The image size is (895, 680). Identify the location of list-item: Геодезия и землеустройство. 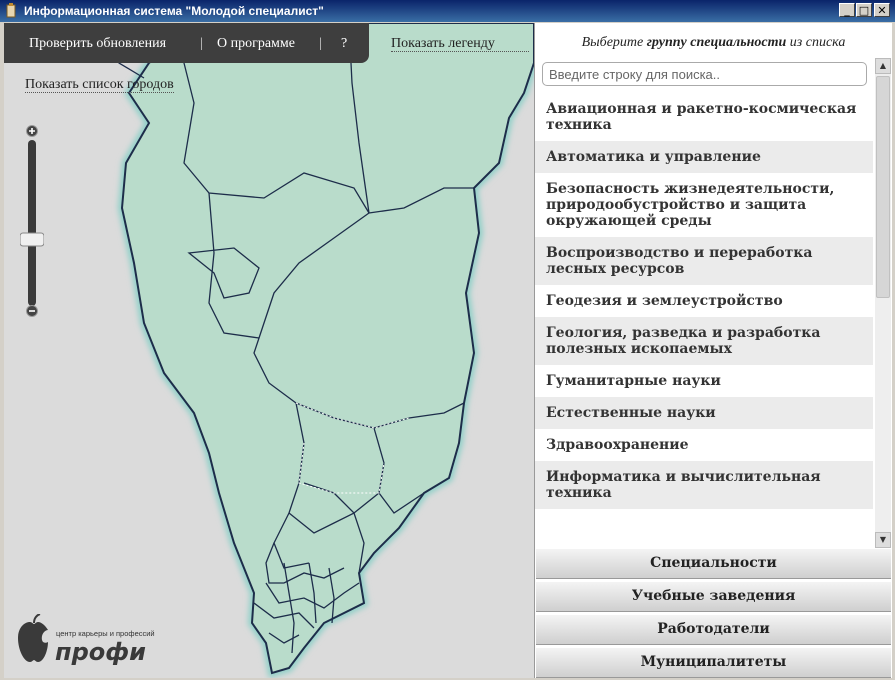
(704, 301).